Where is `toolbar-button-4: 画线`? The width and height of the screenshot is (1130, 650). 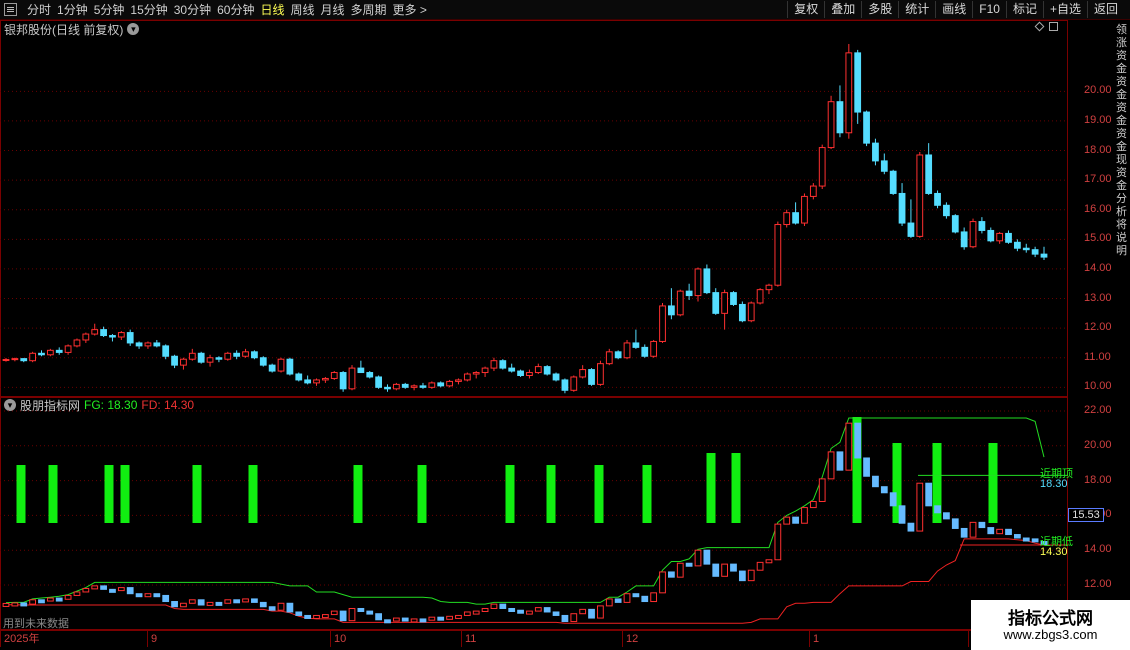
toolbar-button-4: 画线 is located at coordinates (953, 9).